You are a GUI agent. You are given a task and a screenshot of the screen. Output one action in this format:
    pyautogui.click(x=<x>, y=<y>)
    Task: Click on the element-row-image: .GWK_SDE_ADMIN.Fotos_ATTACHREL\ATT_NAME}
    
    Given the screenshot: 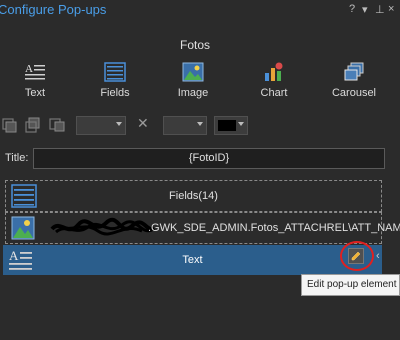 What is the action you would take?
    pyautogui.click(x=202, y=228)
    